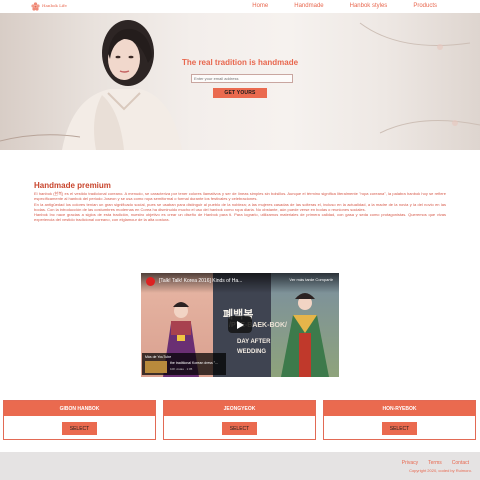 The image size is (480, 480). What do you see at coordinates (425, 6) in the screenshot?
I see `nav-products: Products` at bounding box center [425, 6].